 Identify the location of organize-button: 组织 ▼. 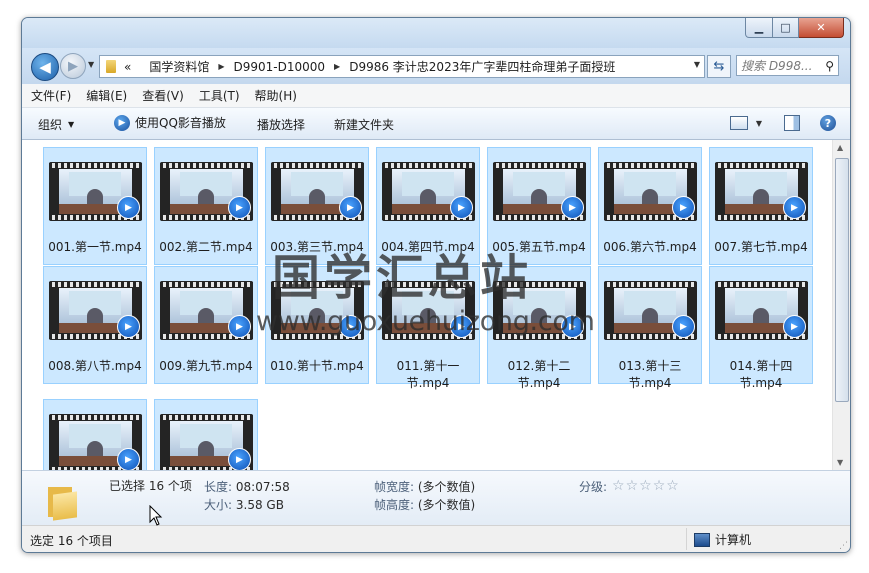
(56, 124).